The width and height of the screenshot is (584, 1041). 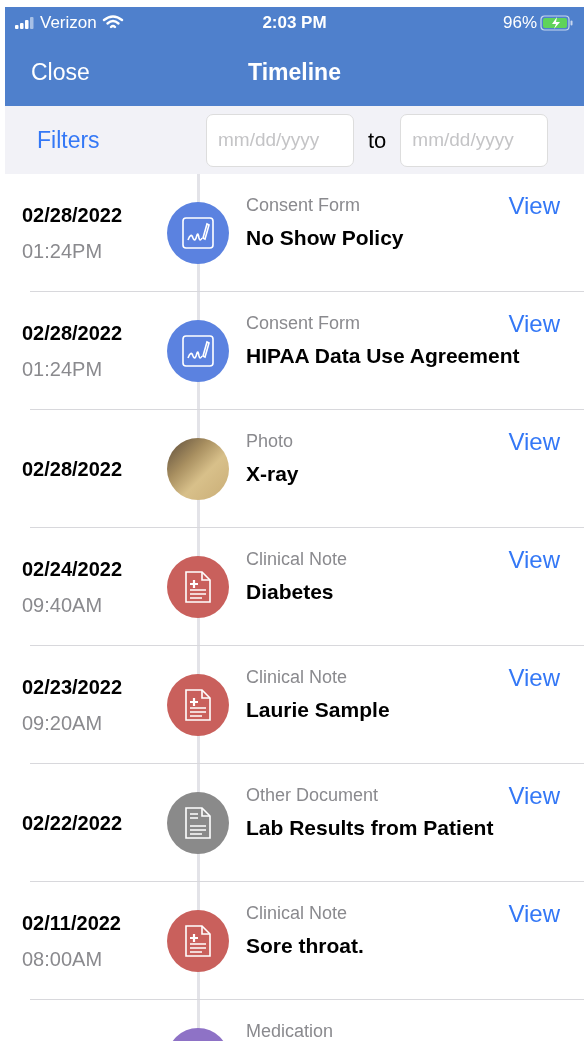 I want to click on entry-date: 02/11/2022, so click(x=71, y=923).